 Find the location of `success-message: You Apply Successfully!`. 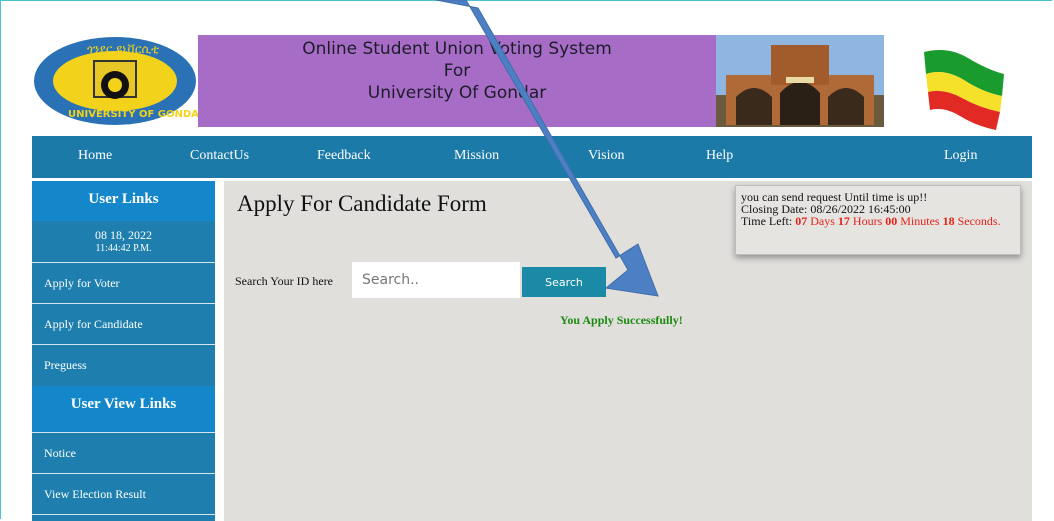

success-message: You Apply Successfully! is located at coordinates (621, 320).